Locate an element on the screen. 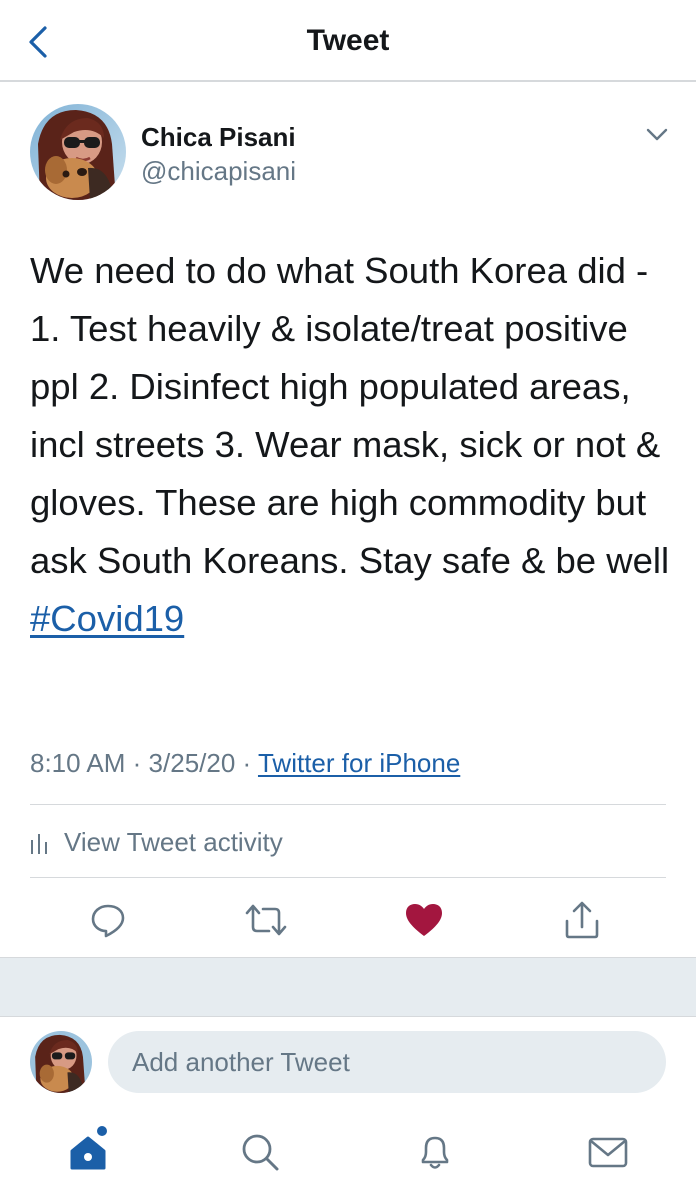  tweet-options-button is located at coordinates (657, 135).